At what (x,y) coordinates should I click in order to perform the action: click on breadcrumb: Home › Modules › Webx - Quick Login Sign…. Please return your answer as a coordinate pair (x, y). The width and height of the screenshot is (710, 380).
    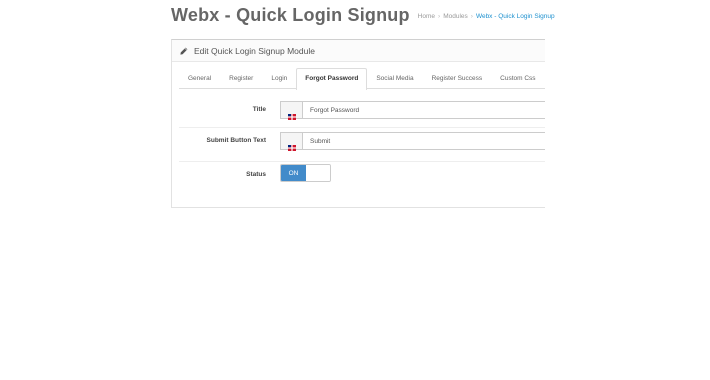
    Looking at the image, I should click on (486, 16).